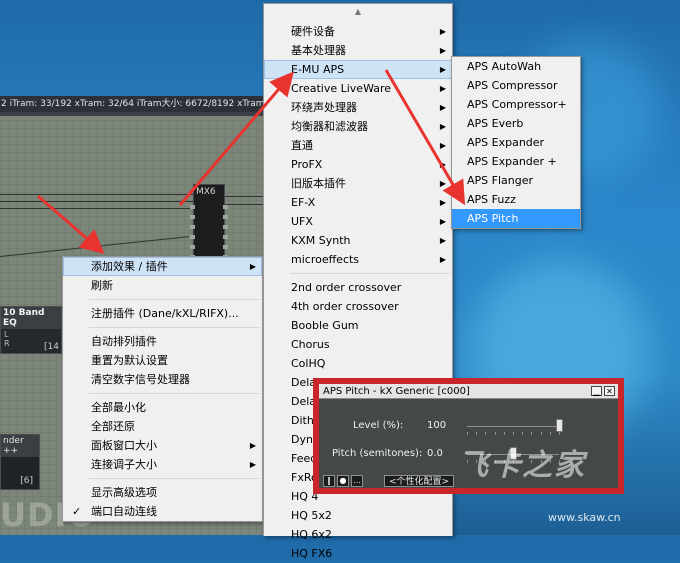 The height and width of the screenshot is (563, 680). Describe the element at coordinates (124, 464) in the screenshot. I see `context-menu-item-label: 连接调子大小` at that location.